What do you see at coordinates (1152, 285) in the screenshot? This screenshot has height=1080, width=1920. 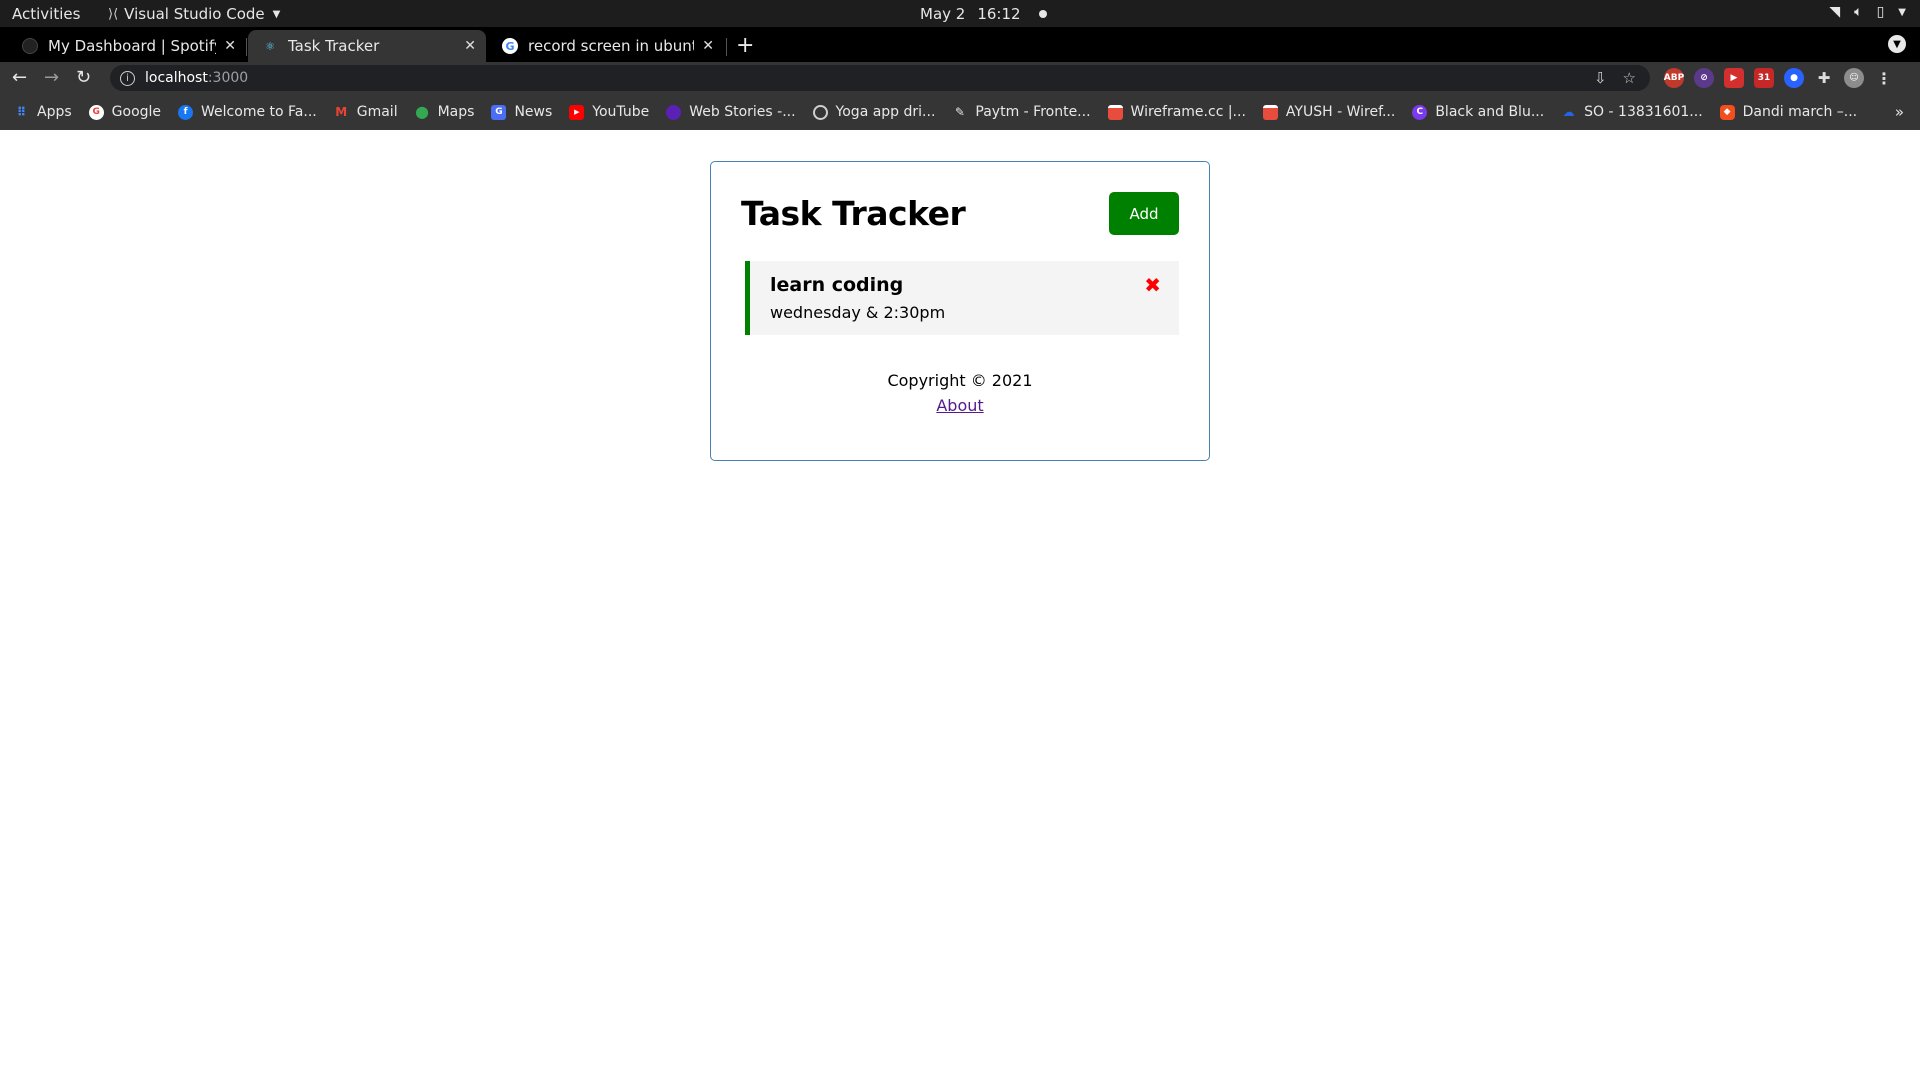 I see `delete-task-icon: ✖` at bounding box center [1152, 285].